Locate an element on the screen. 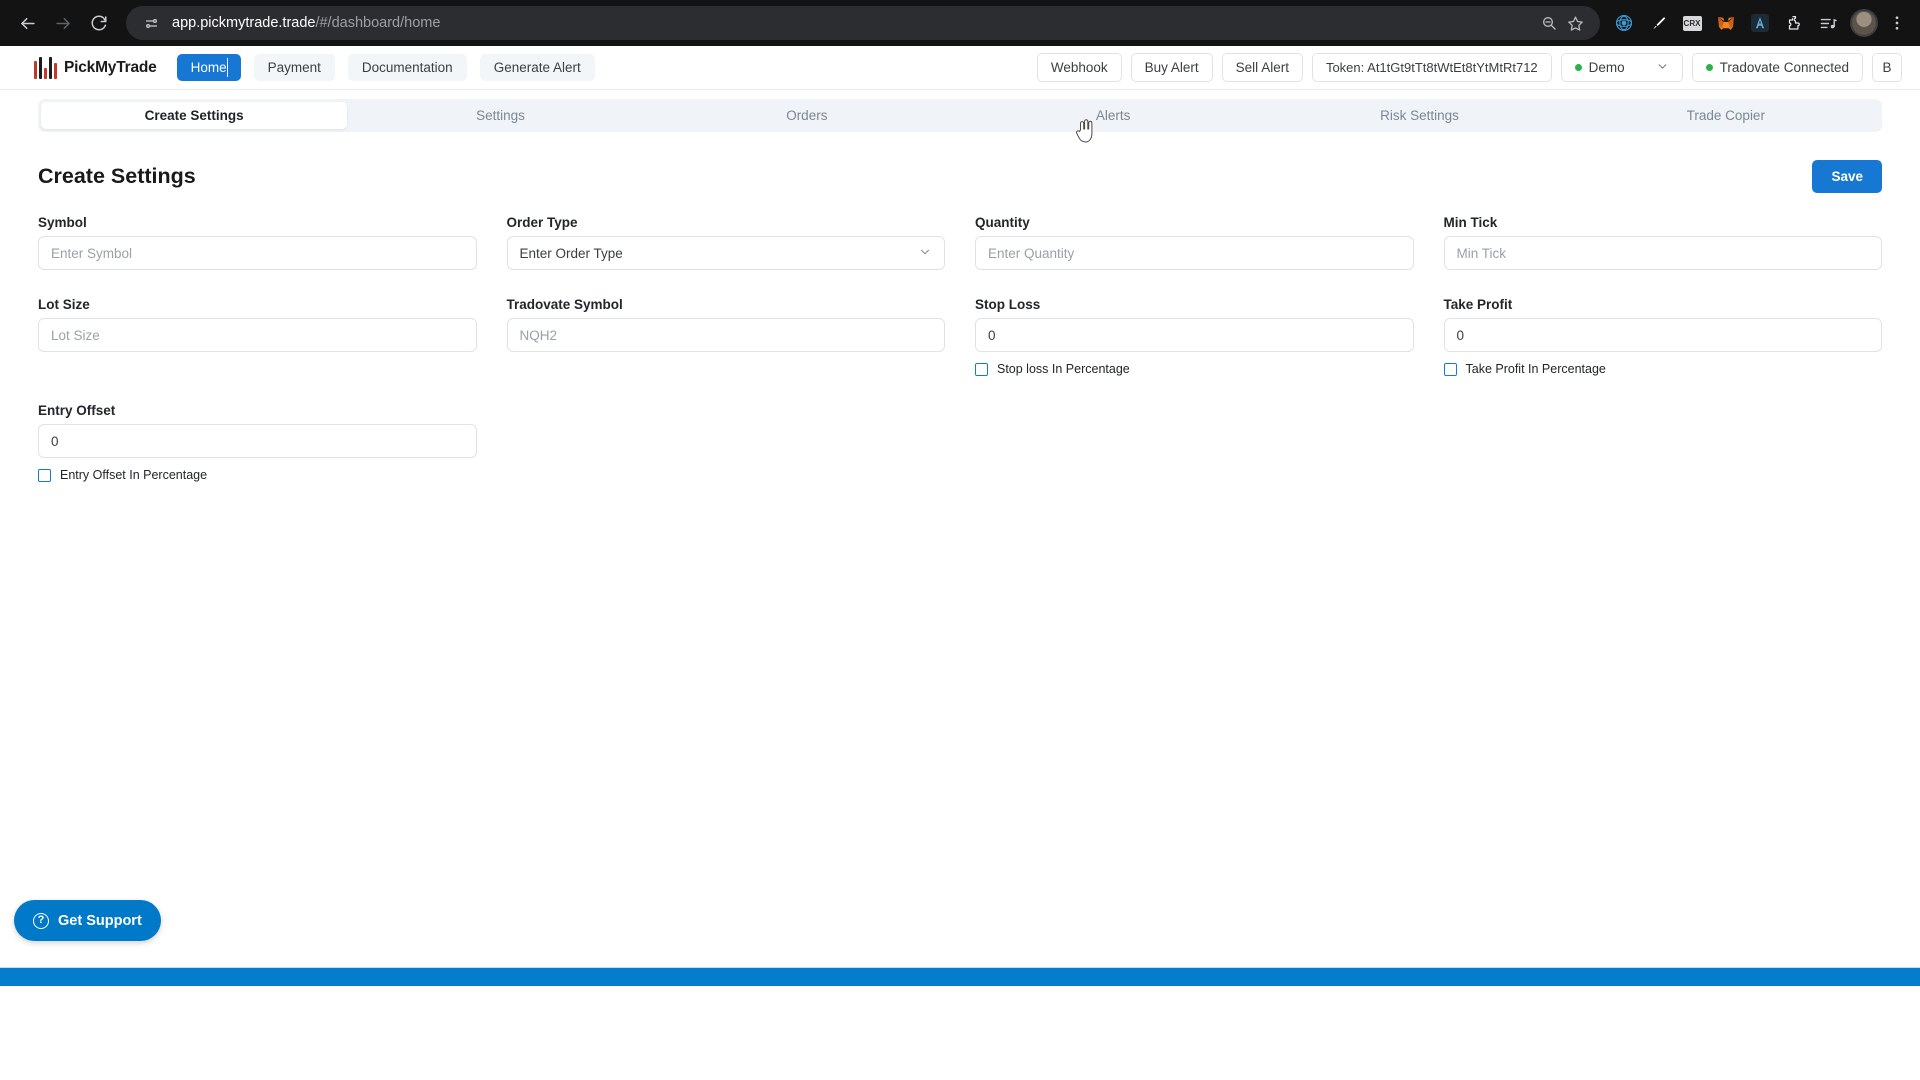  tab-risk-settings: Risk Settings is located at coordinates (1419, 115).